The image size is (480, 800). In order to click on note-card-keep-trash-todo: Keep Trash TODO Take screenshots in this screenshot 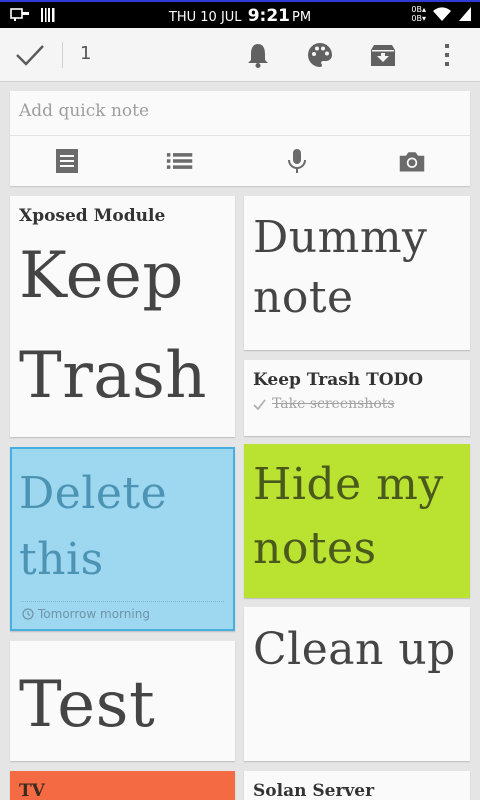, I will do `click(357, 398)`.